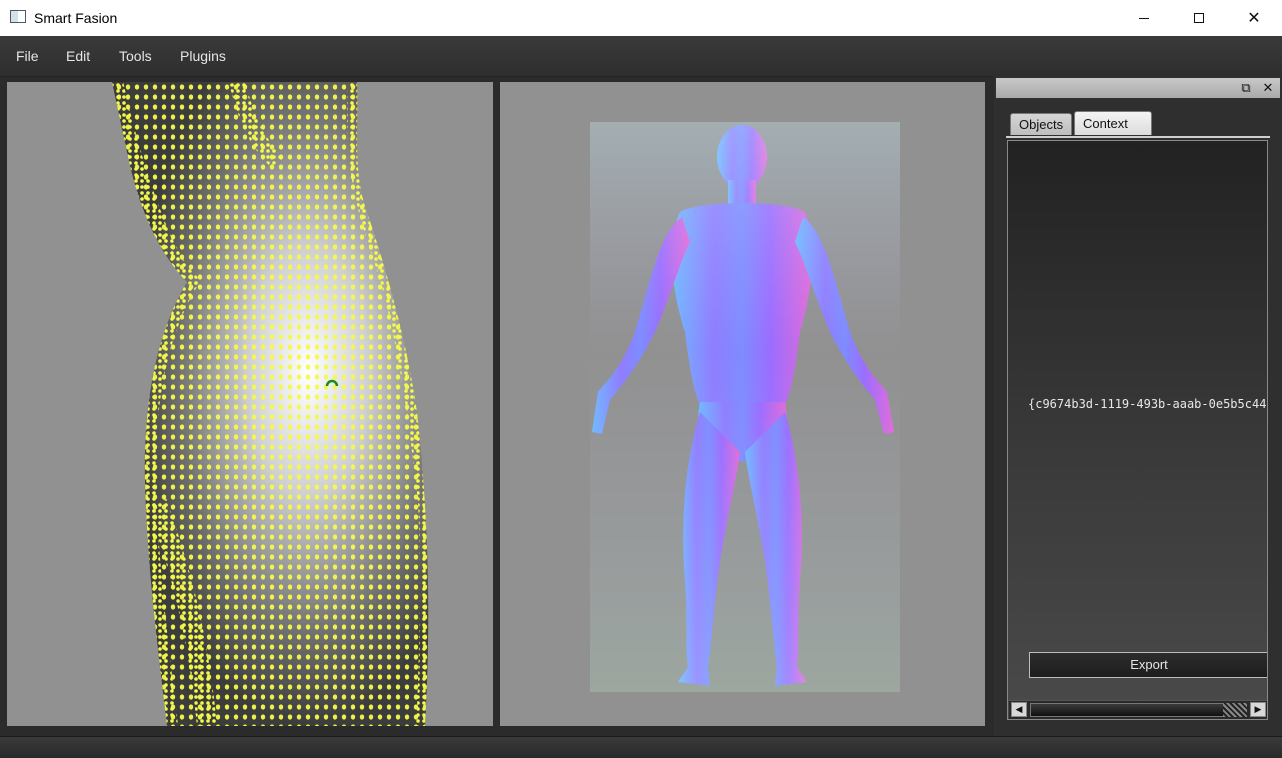 The height and width of the screenshot is (758, 1282). Describe the element at coordinates (18, 16) in the screenshot. I see `app-icon` at that location.